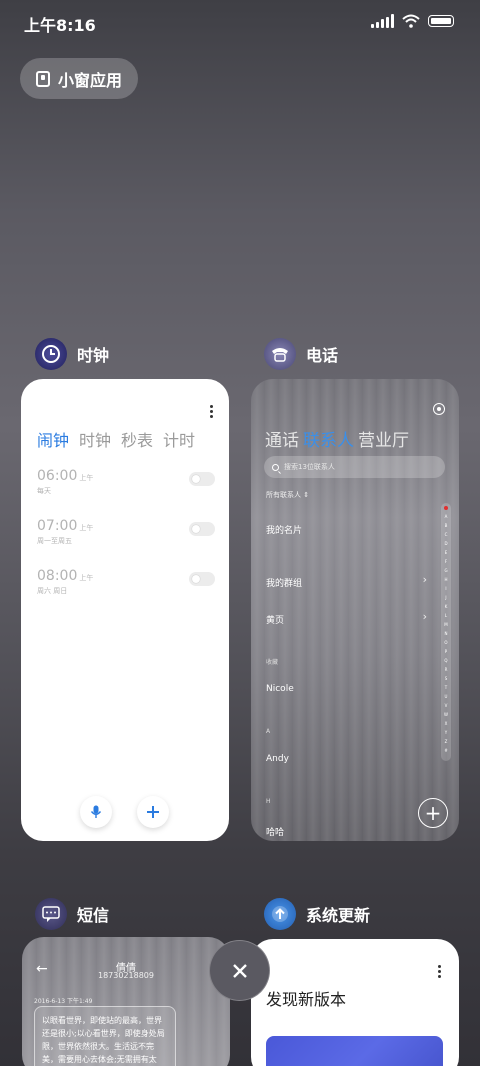 This screenshot has height=1066, width=480. Describe the element at coordinates (445, 642) in the screenshot. I see `index-letter: O` at that location.